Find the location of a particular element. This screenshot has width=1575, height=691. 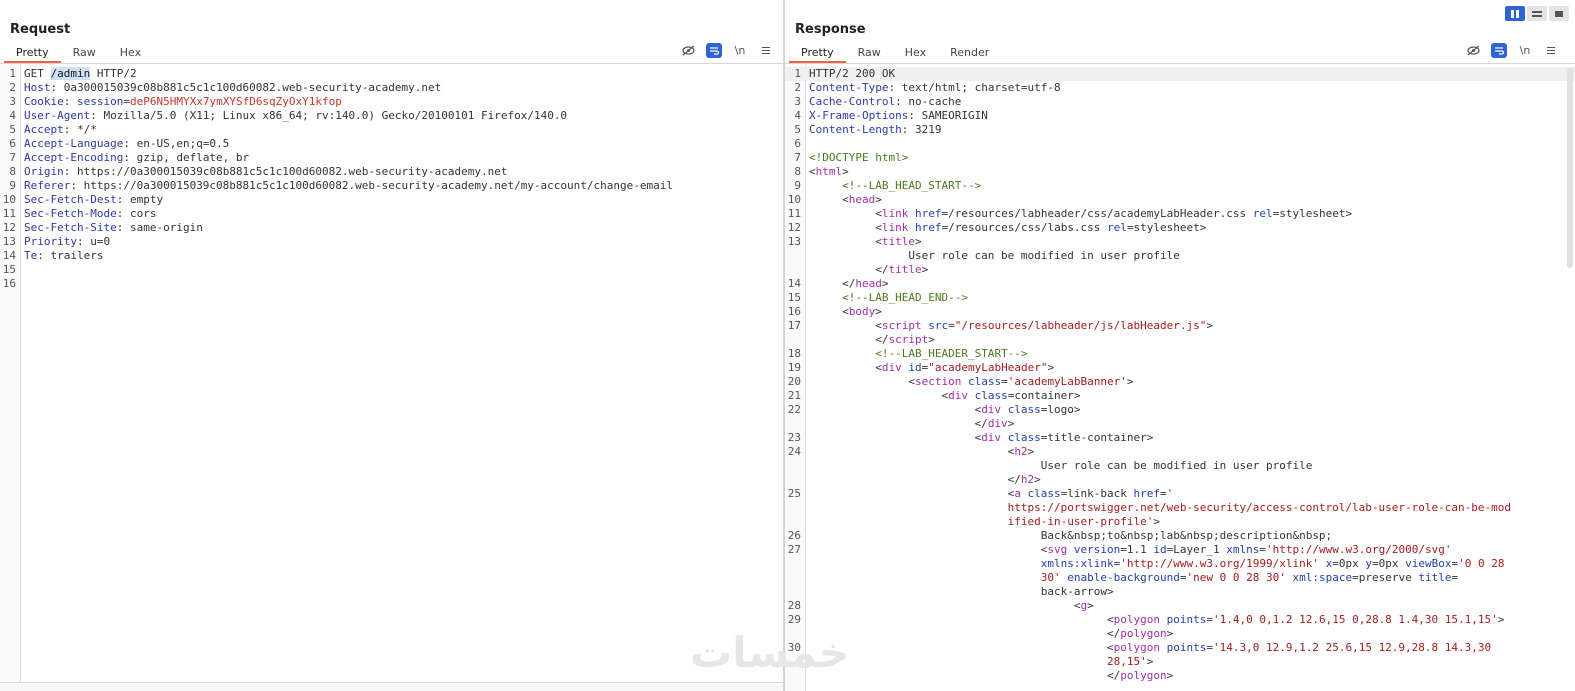

code-token: "/resources/labheader/js/labHeader.js" is located at coordinates (1080, 325).